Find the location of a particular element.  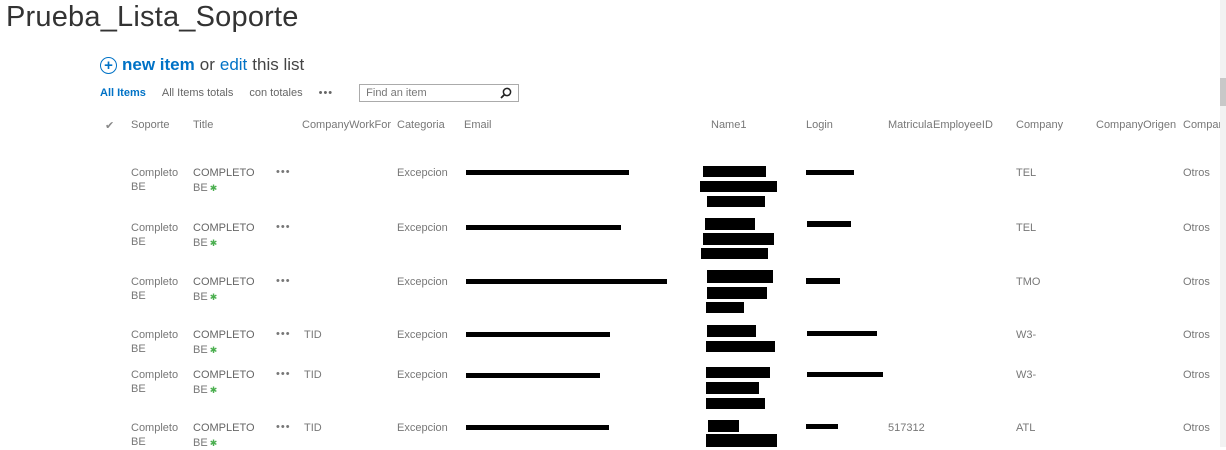

search-box: Find an item is located at coordinates (439, 93).